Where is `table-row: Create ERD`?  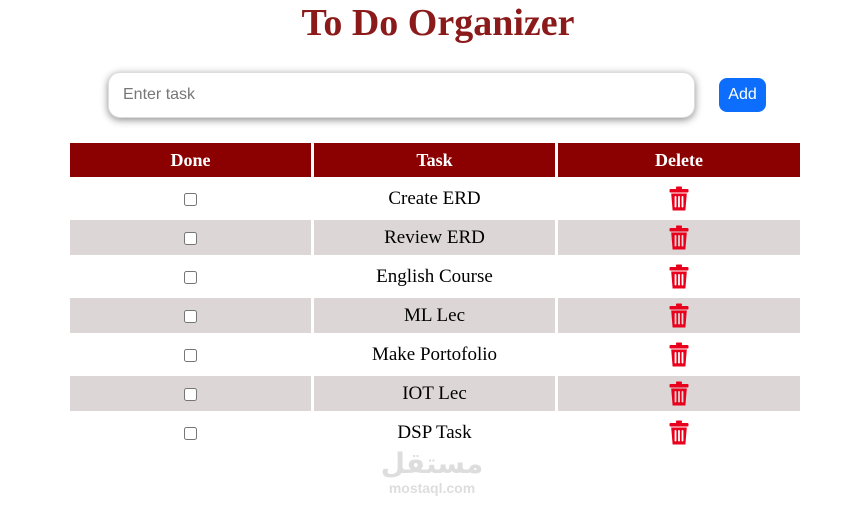
table-row: Create ERD is located at coordinates (435, 198).